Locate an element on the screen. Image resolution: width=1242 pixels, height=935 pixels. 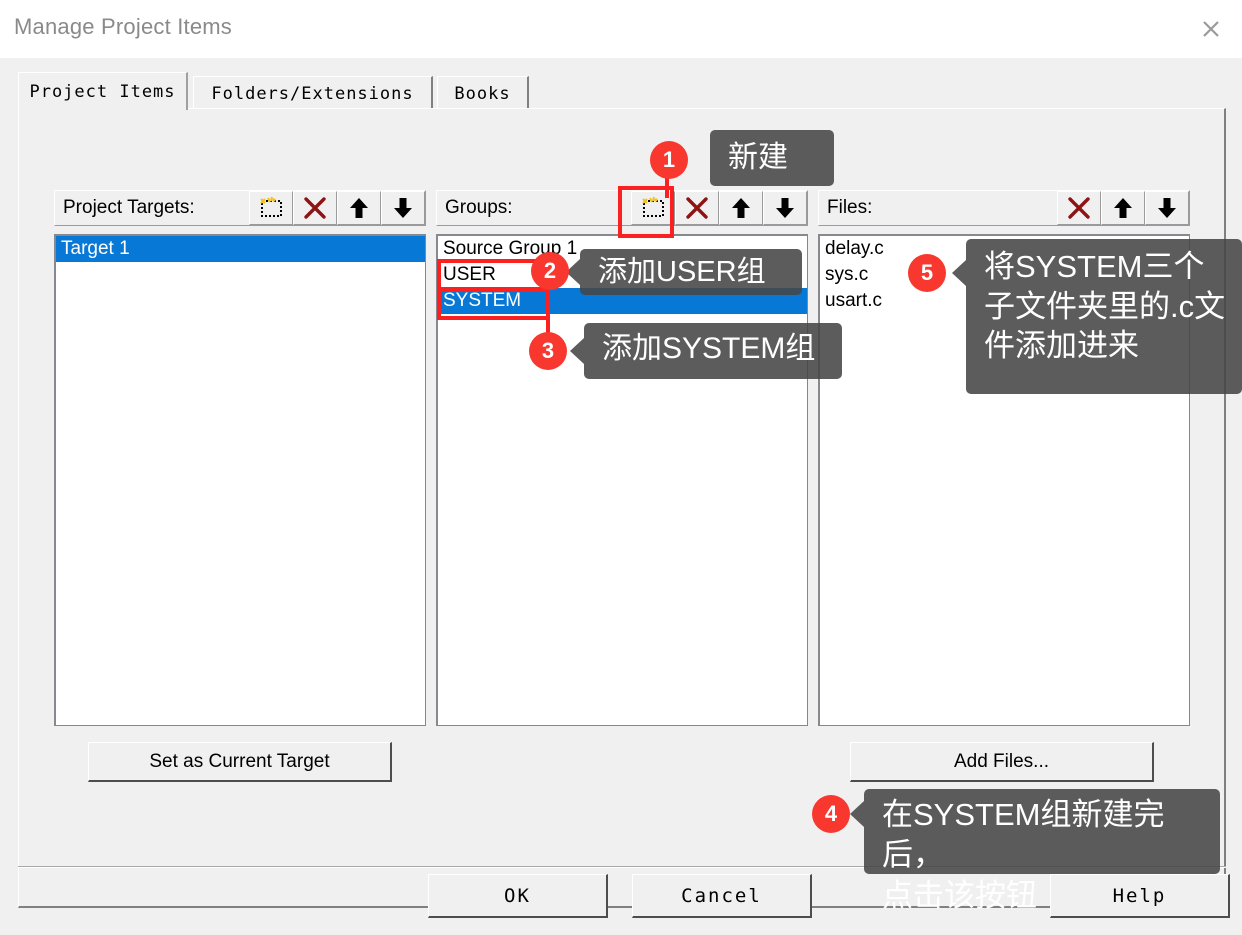
button-label: Cancel is located at coordinates (721, 895).